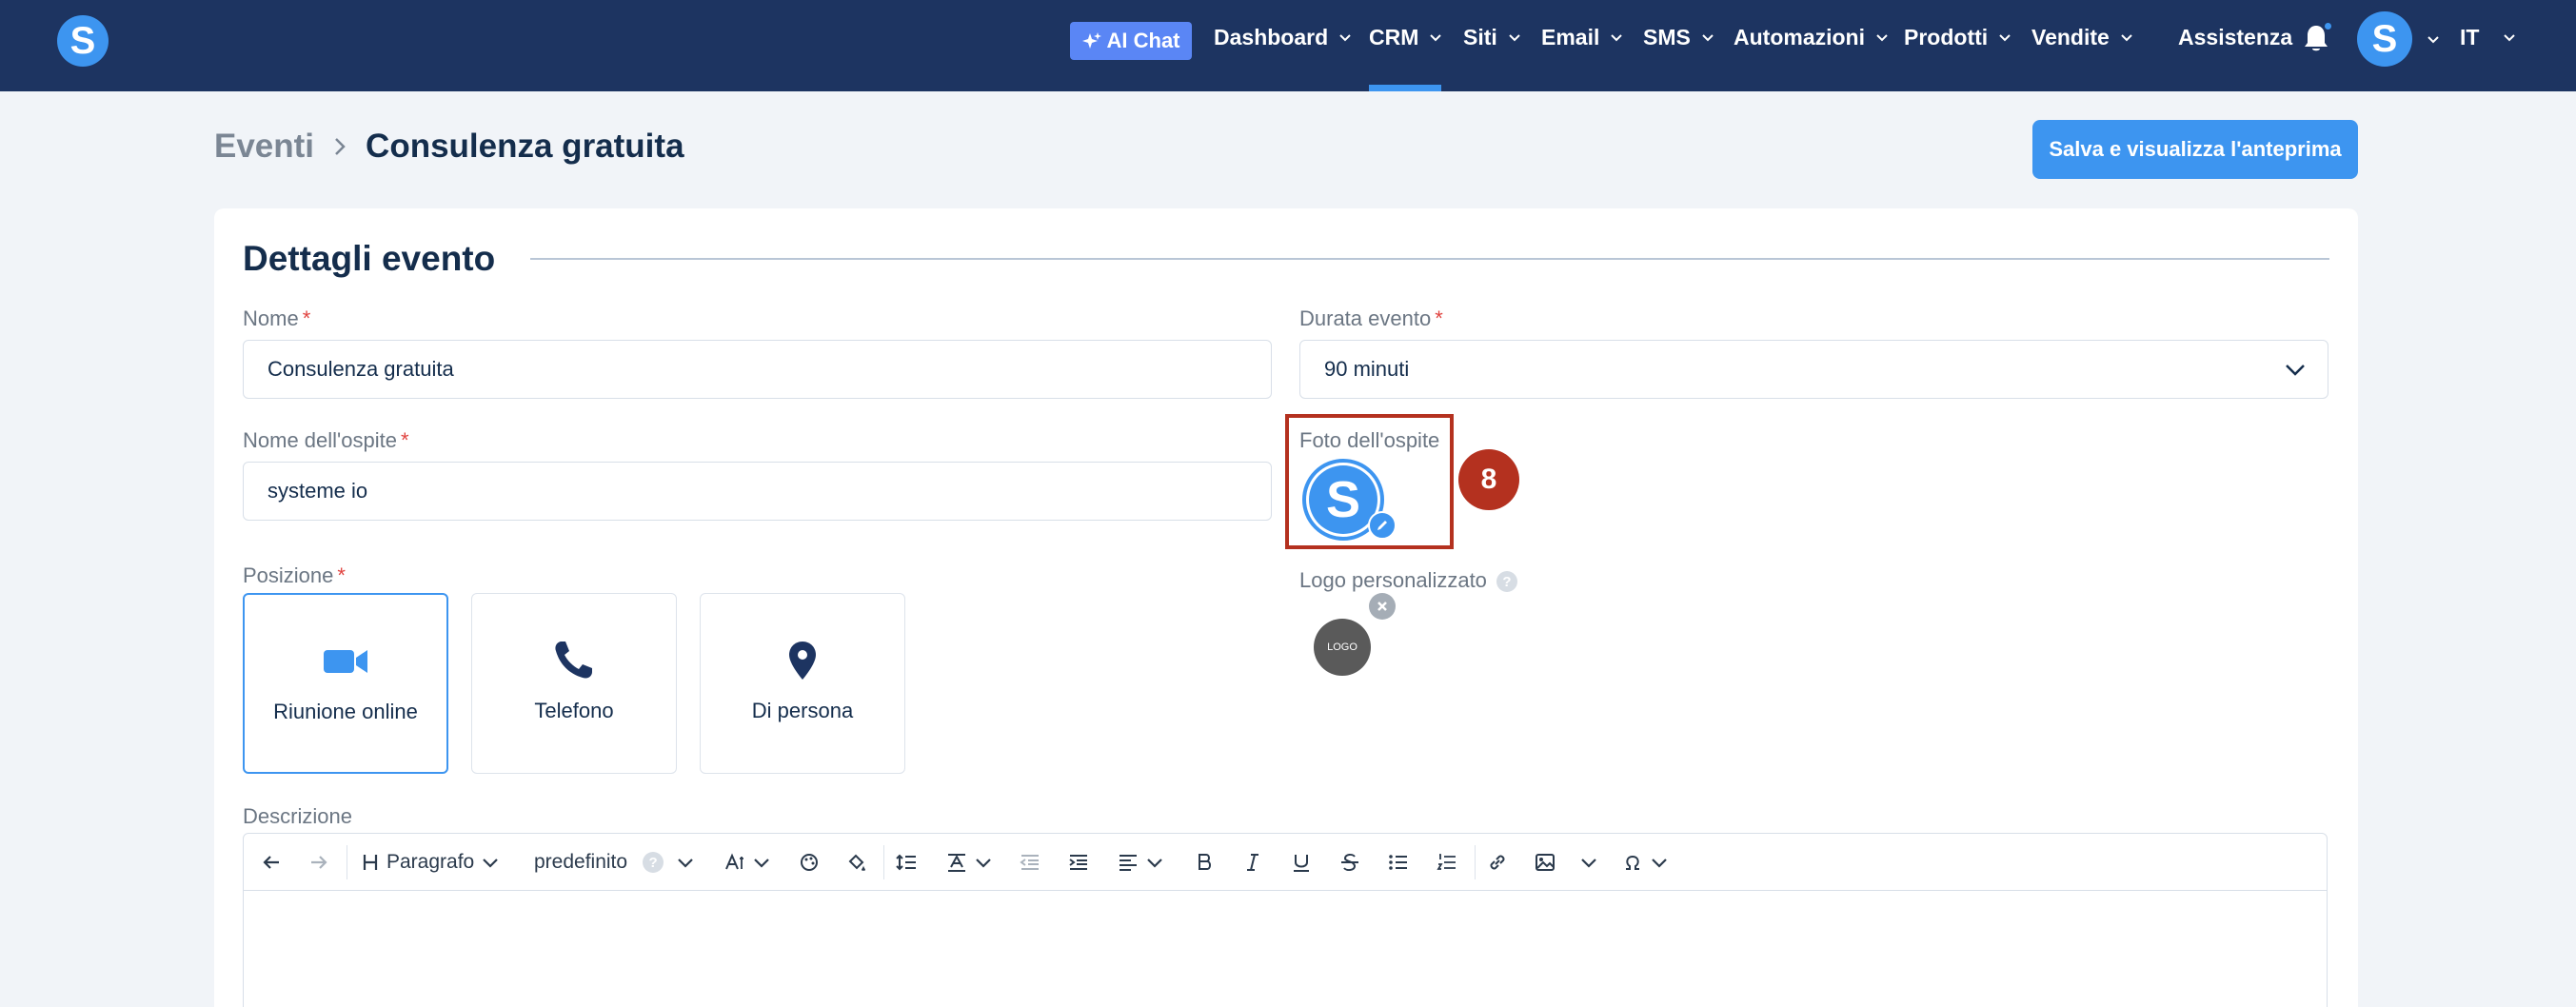 Image resolution: width=2576 pixels, height=1007 pixels. Describe the element at coordinates (1429, 259) in the screenshot. I see `section-divider` at that location.